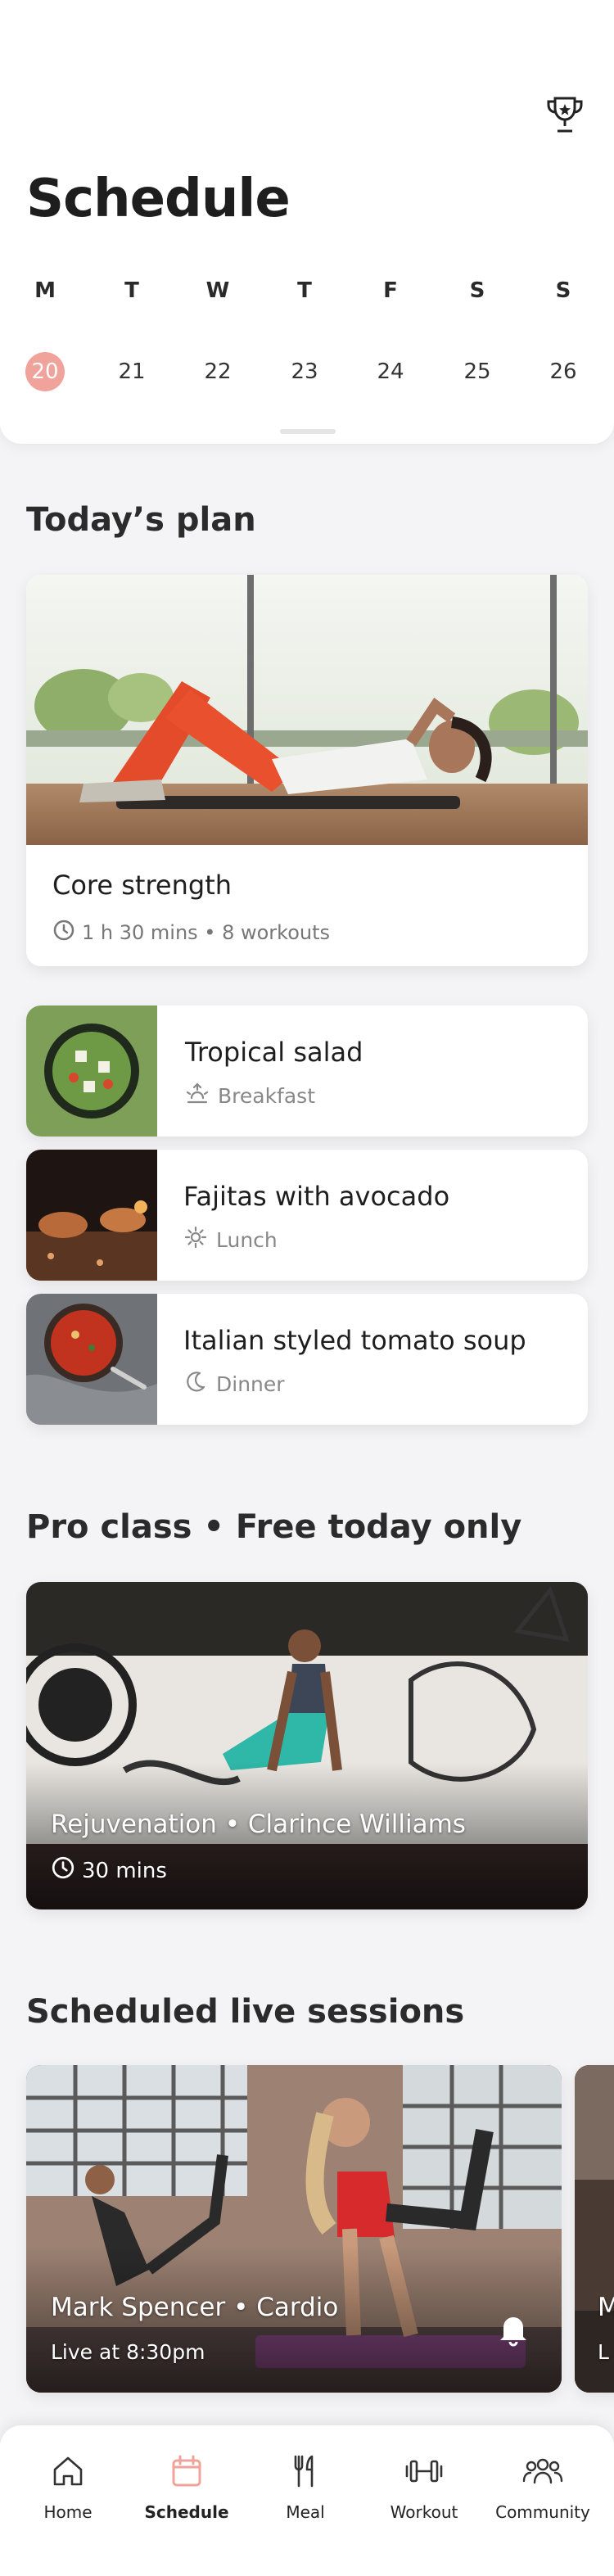 The height and width of the screenshot is (2576, 614). Describe the element at coordinates (131, 371) in the screenshot. I see `date-cell: 21` at that location.